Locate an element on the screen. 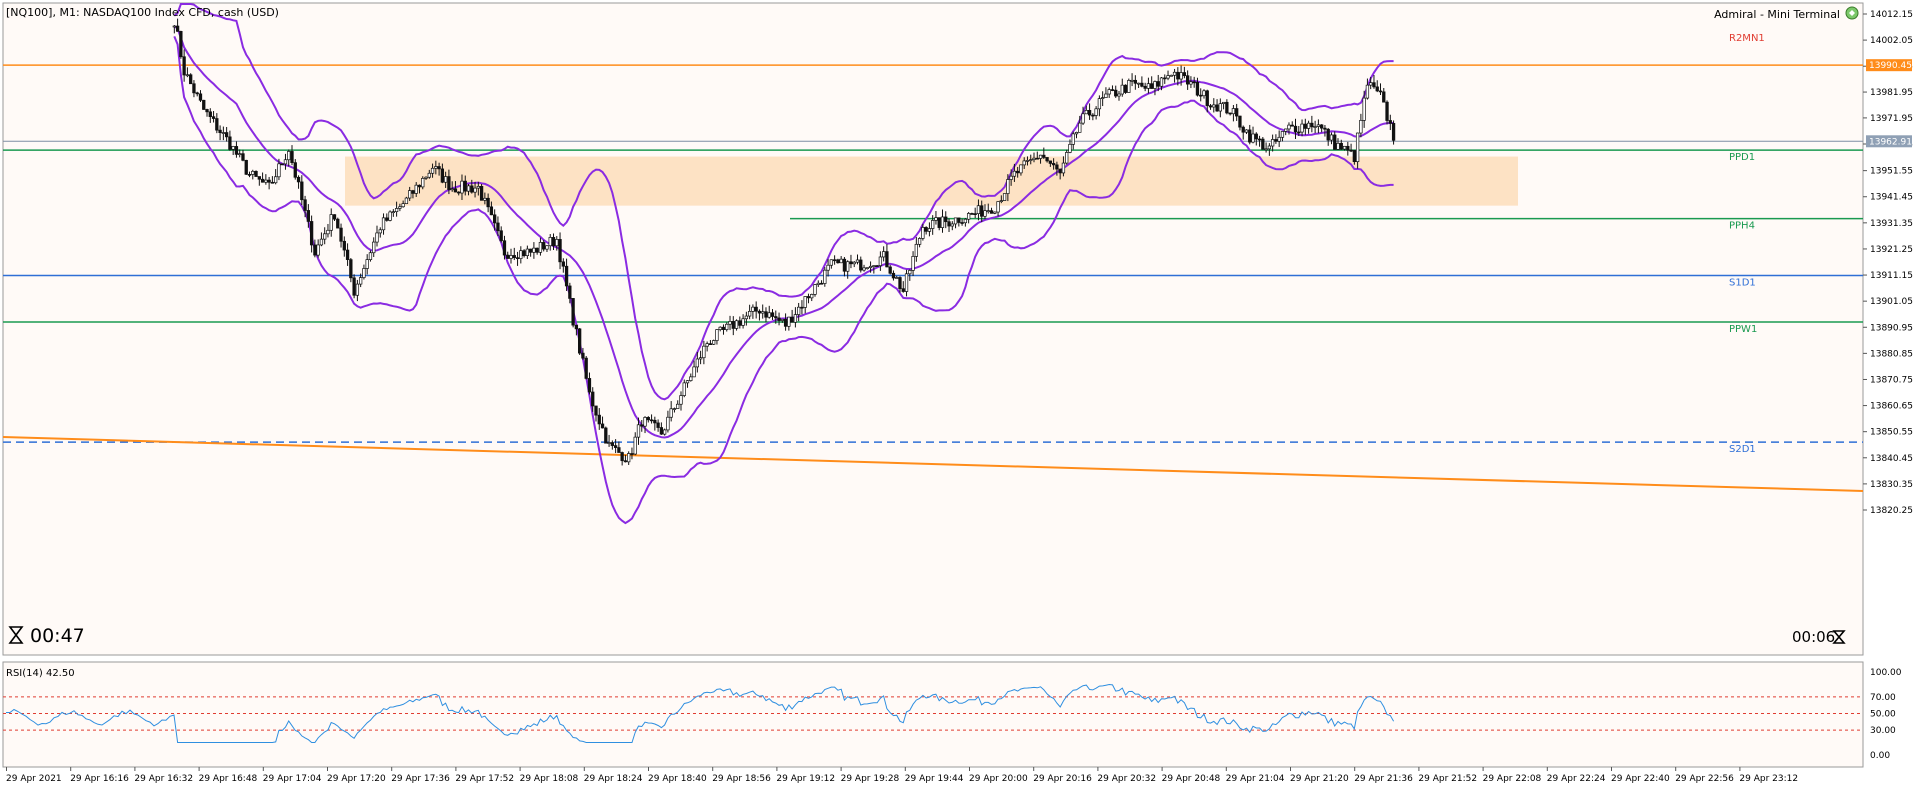 The image size is (1916, 787). x-tick-label: 29 Apr 18:08 is located at coordinates (549, 779).